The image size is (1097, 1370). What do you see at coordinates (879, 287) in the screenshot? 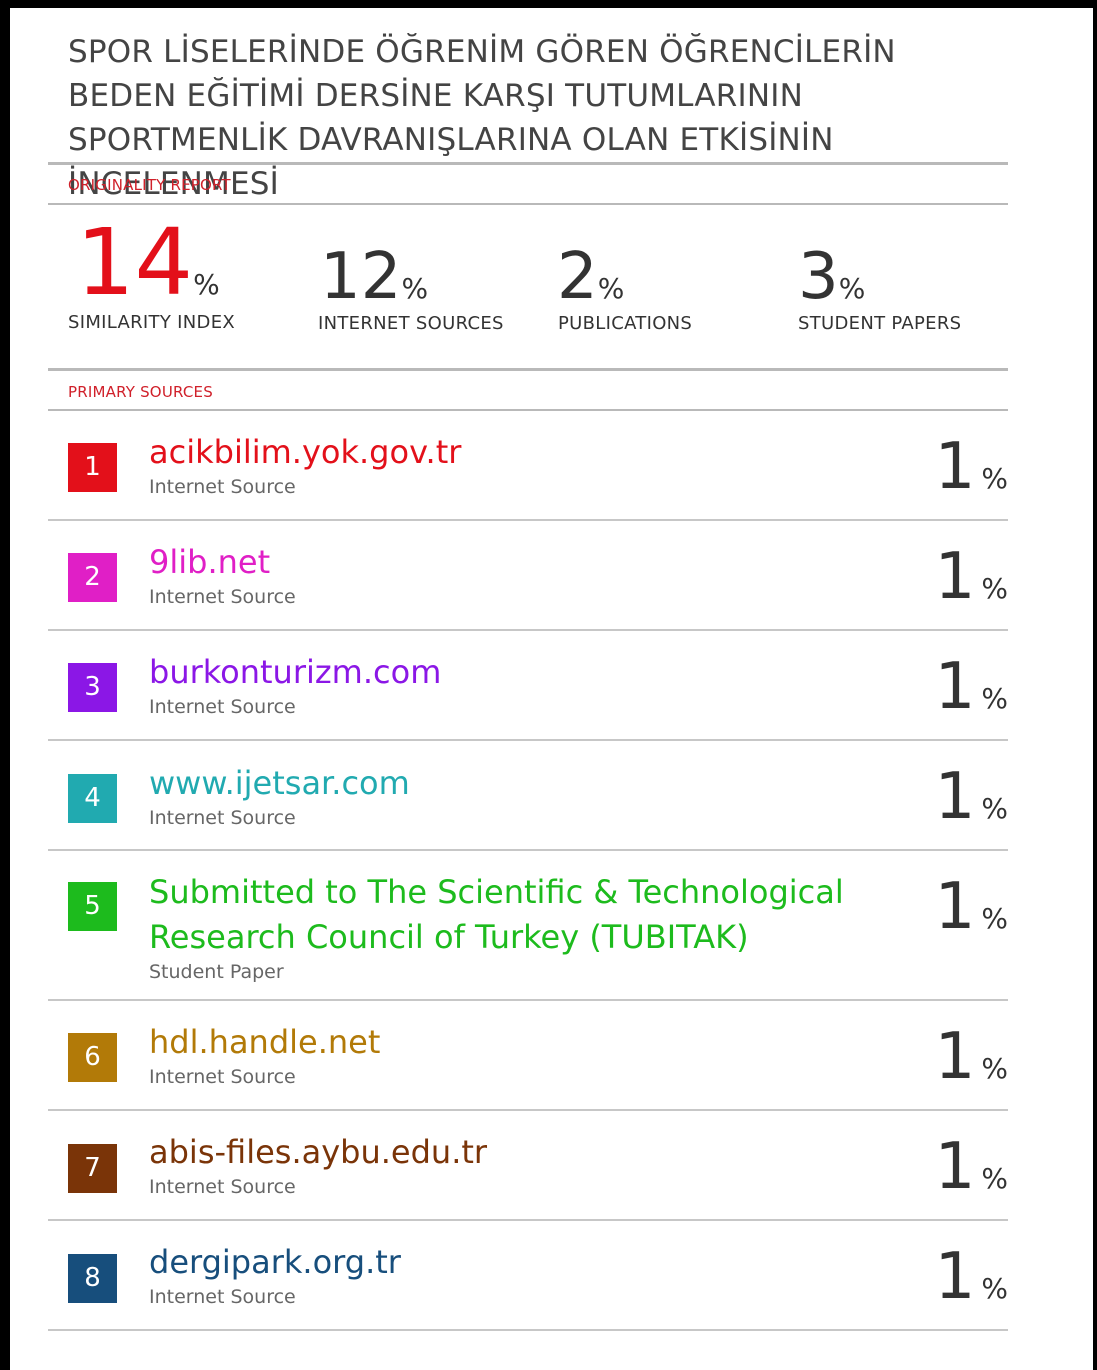
I see `student-papers-stat: 3% STUDENT PAPERS` at bounding box center [879, 287].